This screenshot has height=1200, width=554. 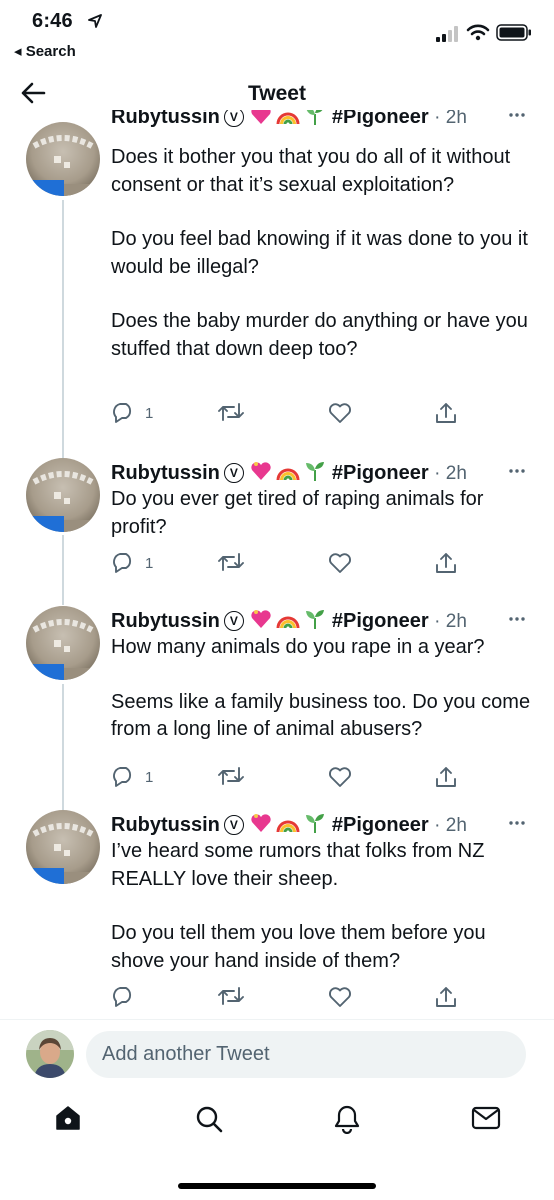 What do you see at coordinates (45, 51) in the screenshot?
I see `back-to-app-link: ◂ Search` at bounding box center [45, 51].